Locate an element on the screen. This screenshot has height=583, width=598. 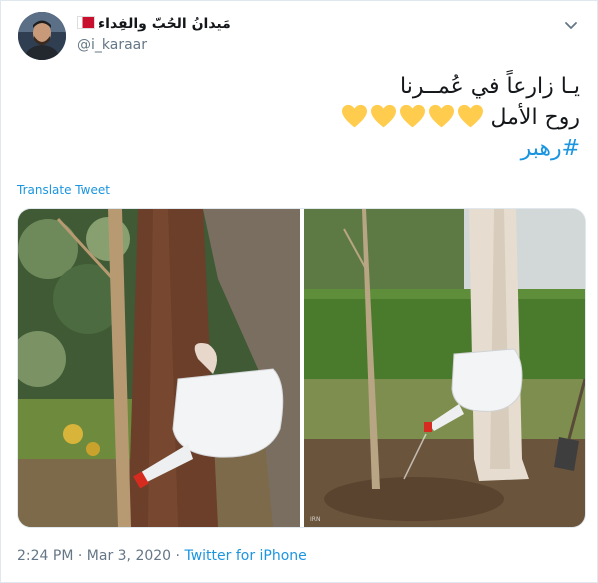
tweet-time: 2:24 PM is located at coordinates (45, 556).